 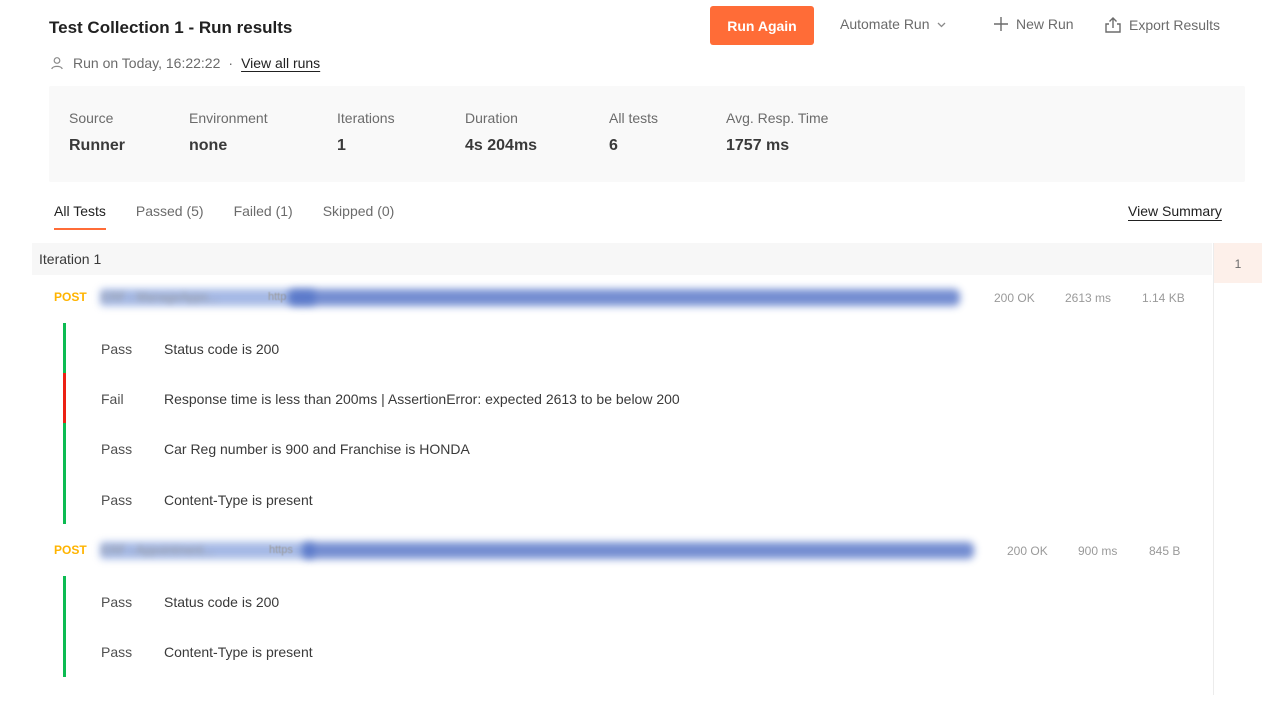 What do you see at coordinates (80, 216) in the screenshot?
I see `tab-all-tests: All Tests` at bounding box center [80, 216].